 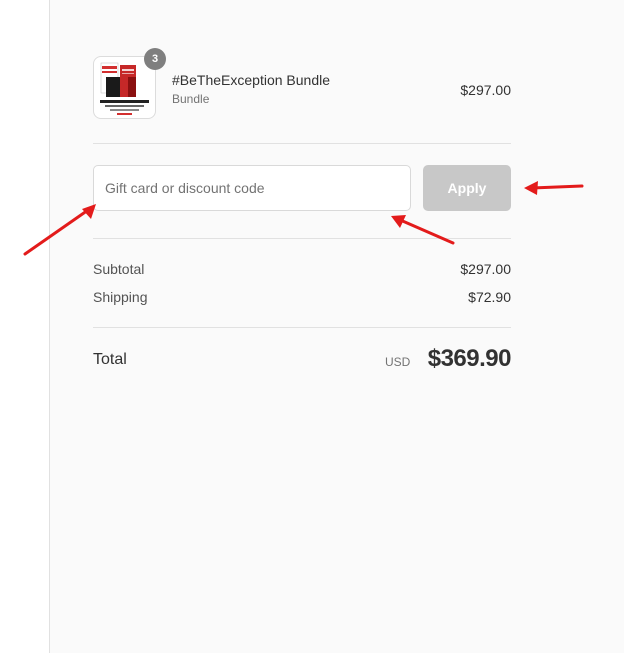 I want to click on currency-code: USD, so click(x=398, y=362).